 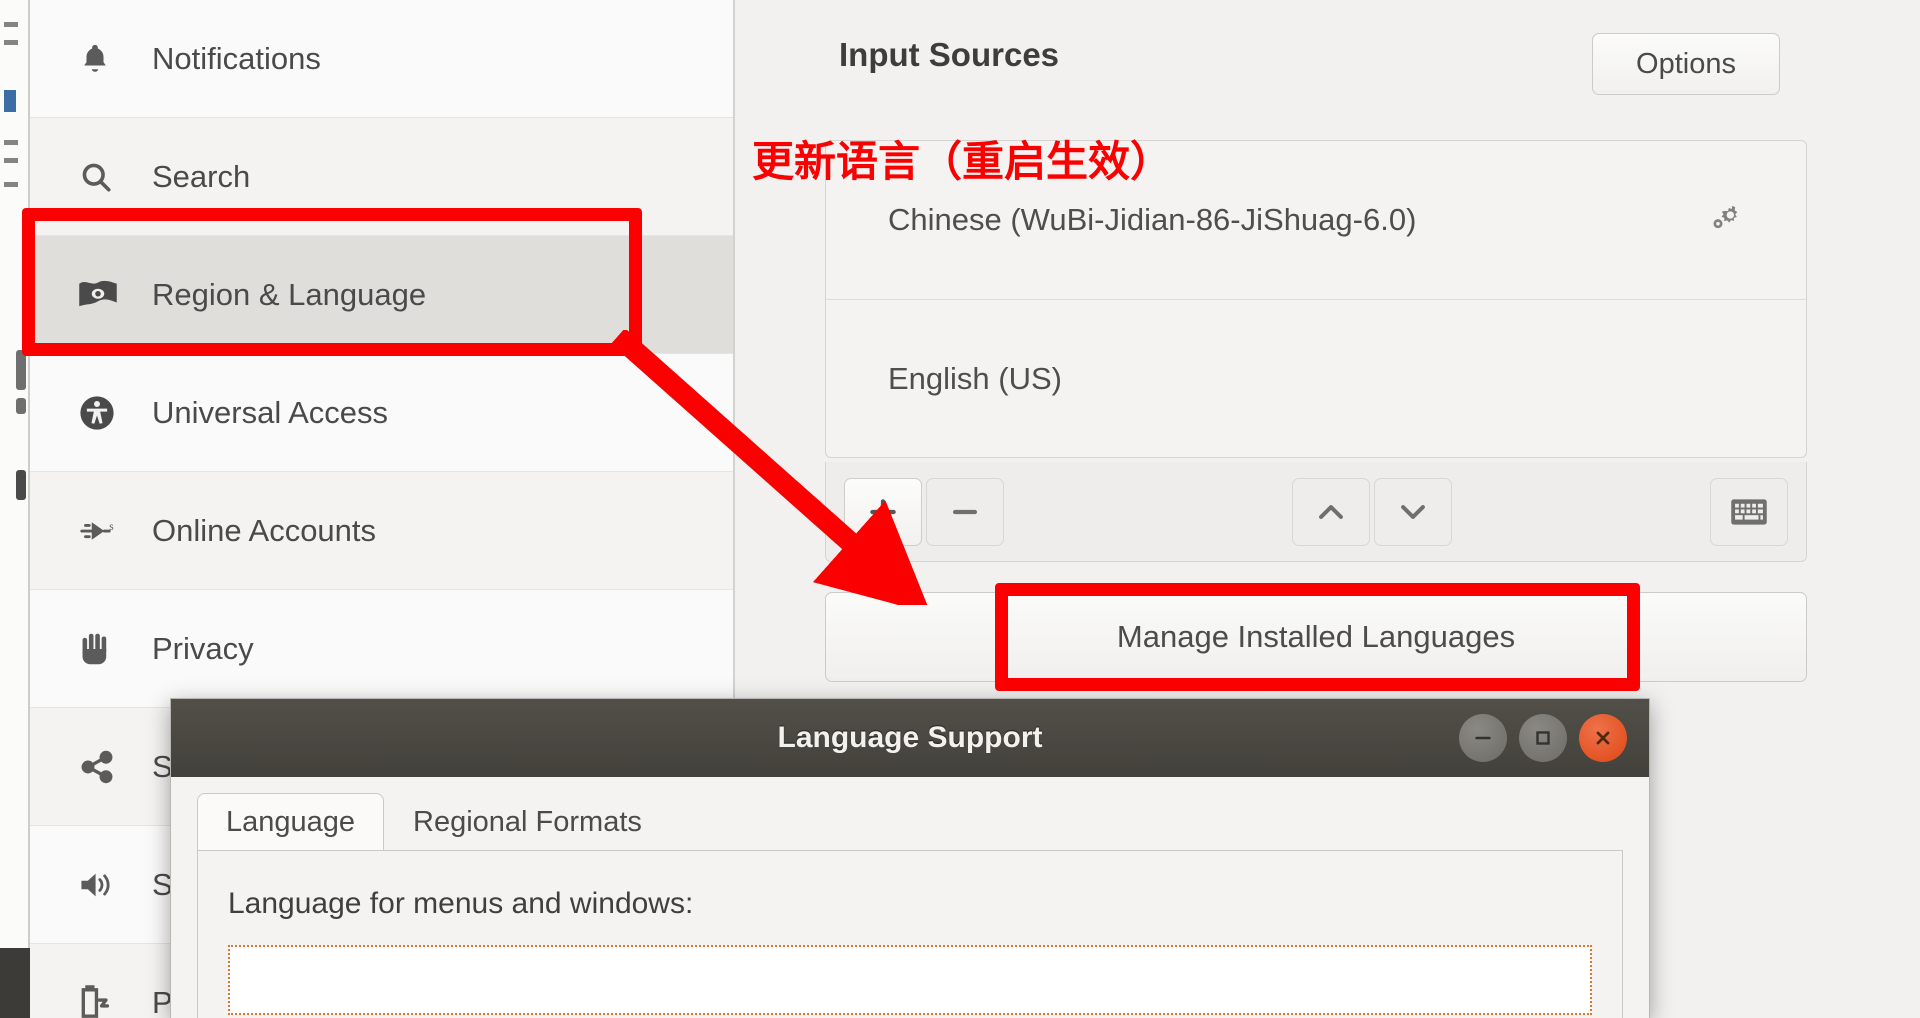 I want to click on sidebar-item-label: Search, so click(x=201, y=176).